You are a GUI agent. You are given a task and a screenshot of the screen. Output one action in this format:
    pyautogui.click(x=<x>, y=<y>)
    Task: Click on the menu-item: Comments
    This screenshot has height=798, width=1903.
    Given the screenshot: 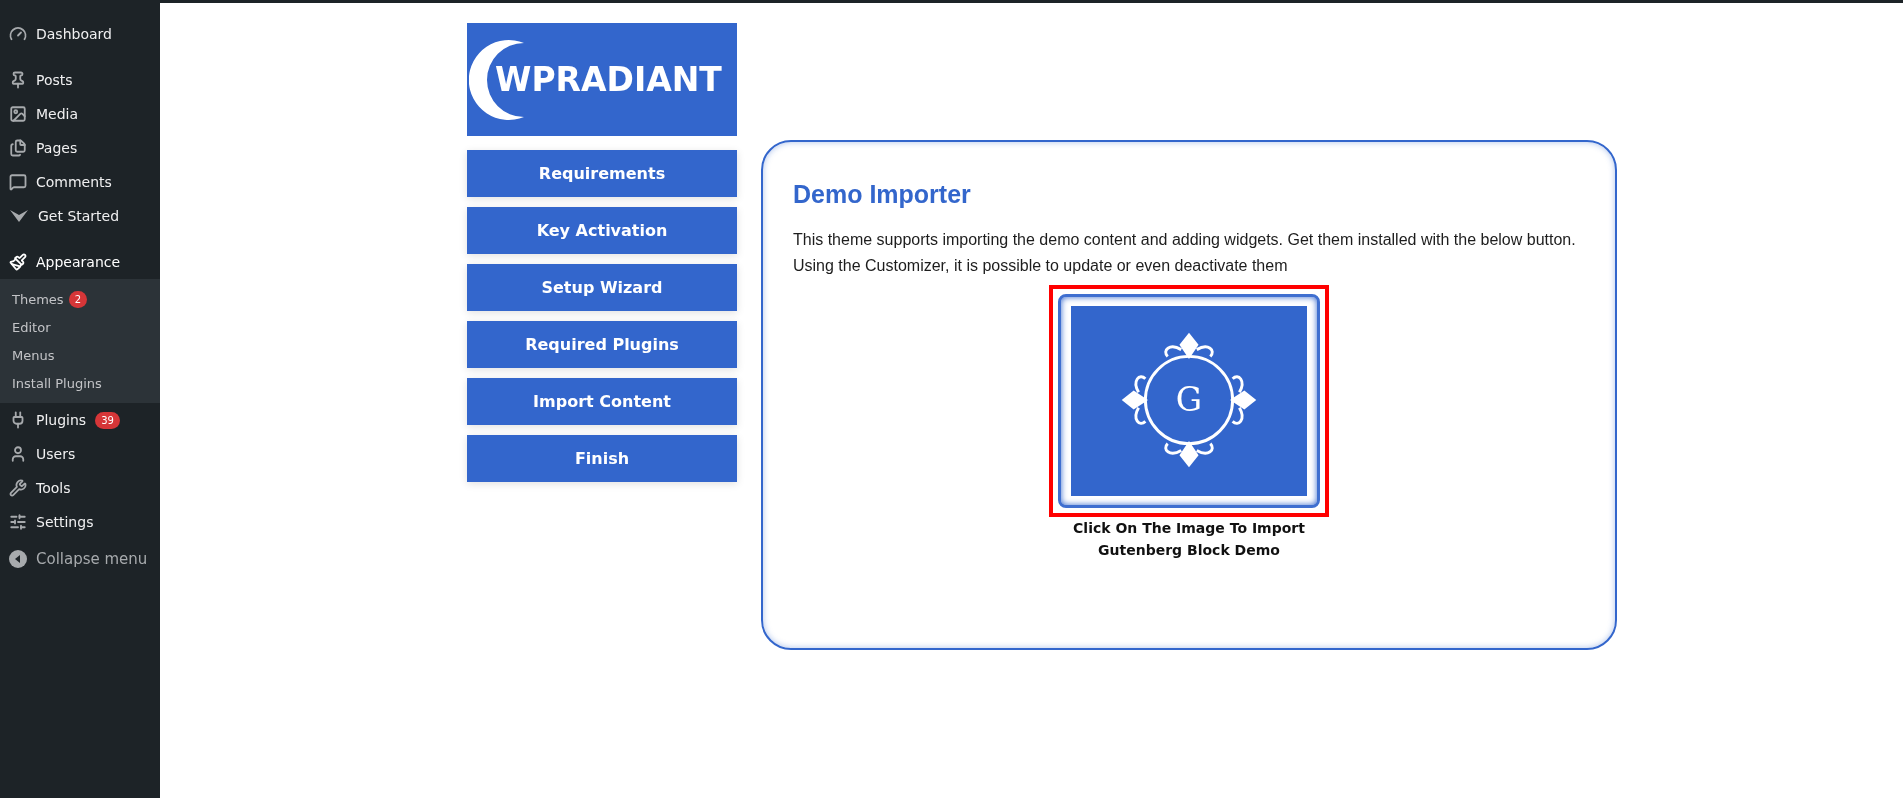 What is the action you would take?
    pyautogui.click(x=80, y=182)
    